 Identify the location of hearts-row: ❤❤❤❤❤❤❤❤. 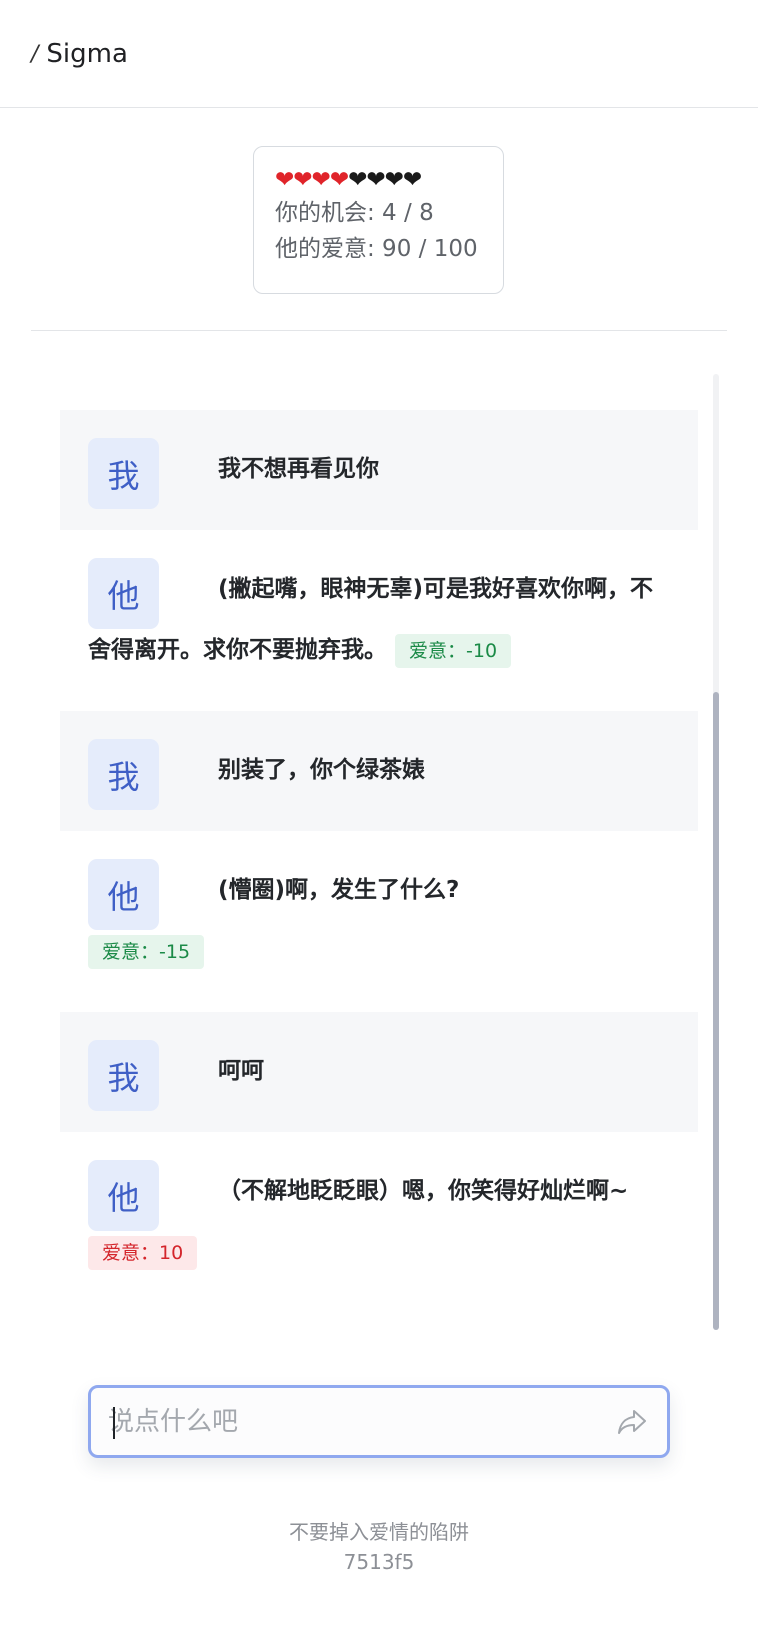
(378, 180).